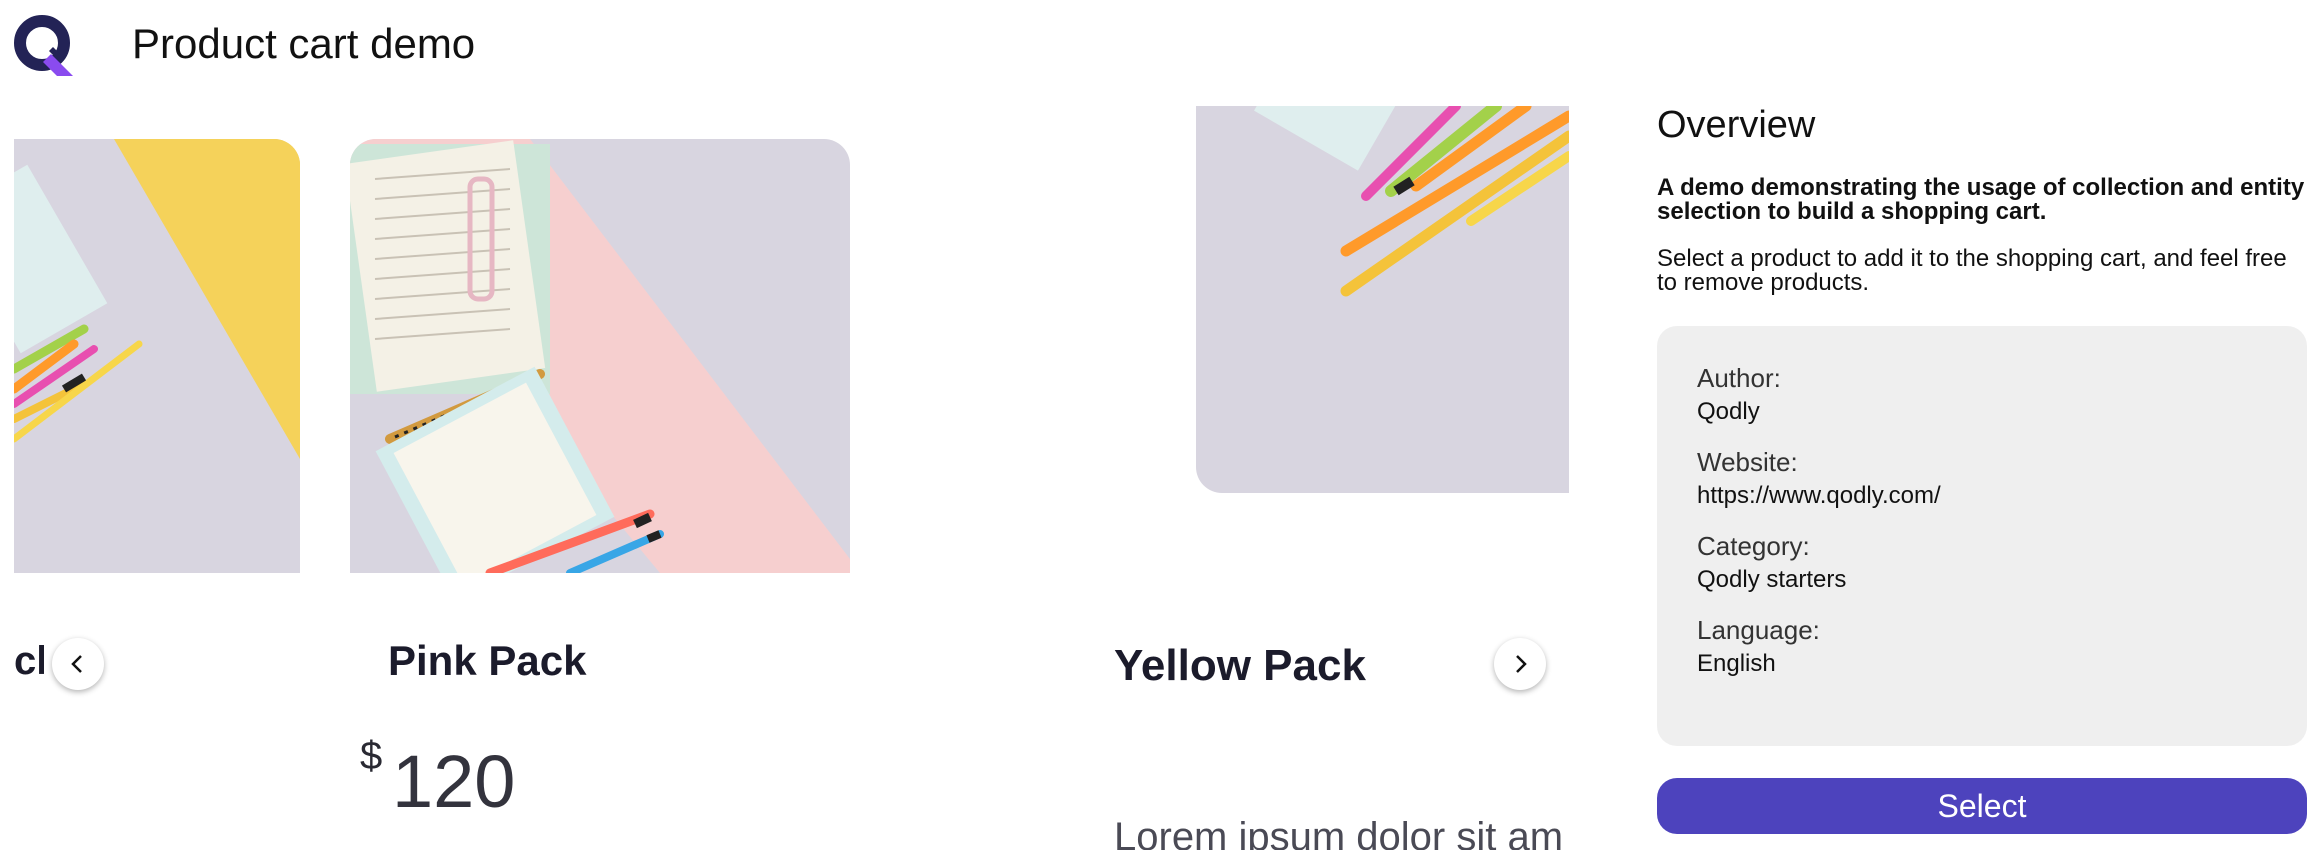  I want to click on chevron-right-icon, so click(1521, 664).